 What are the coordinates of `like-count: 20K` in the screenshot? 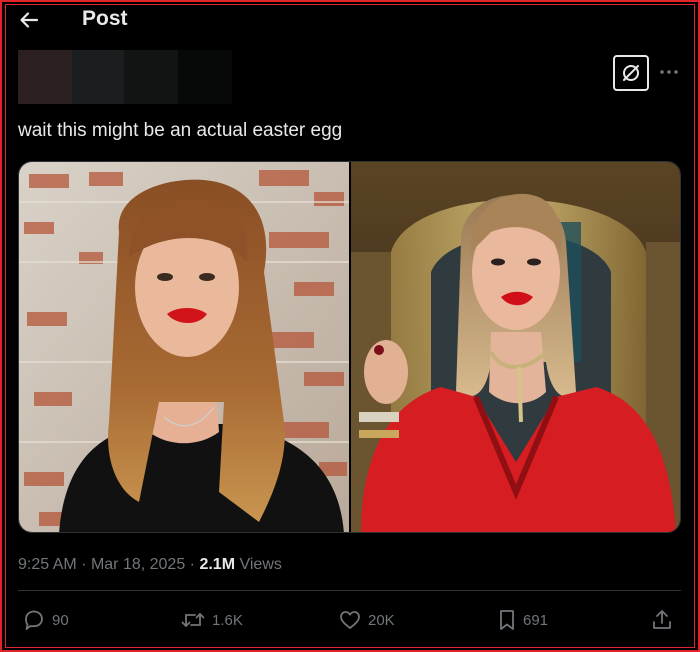 It's located at (381, 620).